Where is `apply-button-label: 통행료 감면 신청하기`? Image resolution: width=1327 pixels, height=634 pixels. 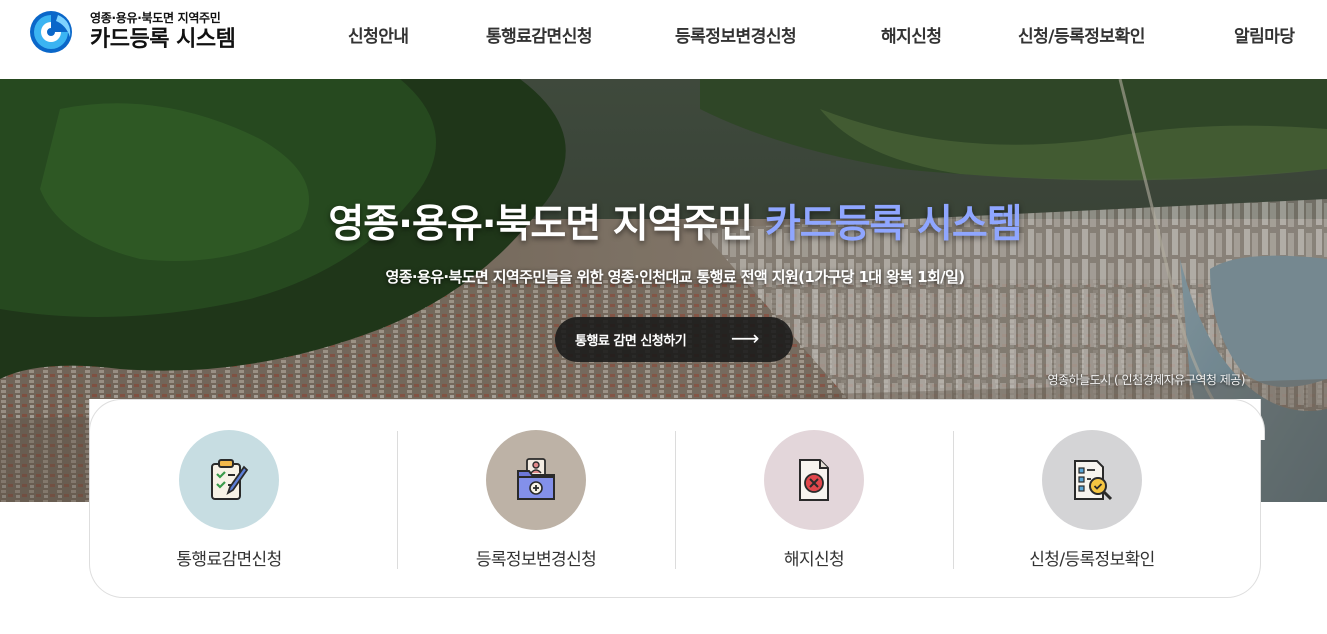
apply-button-label: 통행료 감면 신청하기 is located at coordinates (631, 341).